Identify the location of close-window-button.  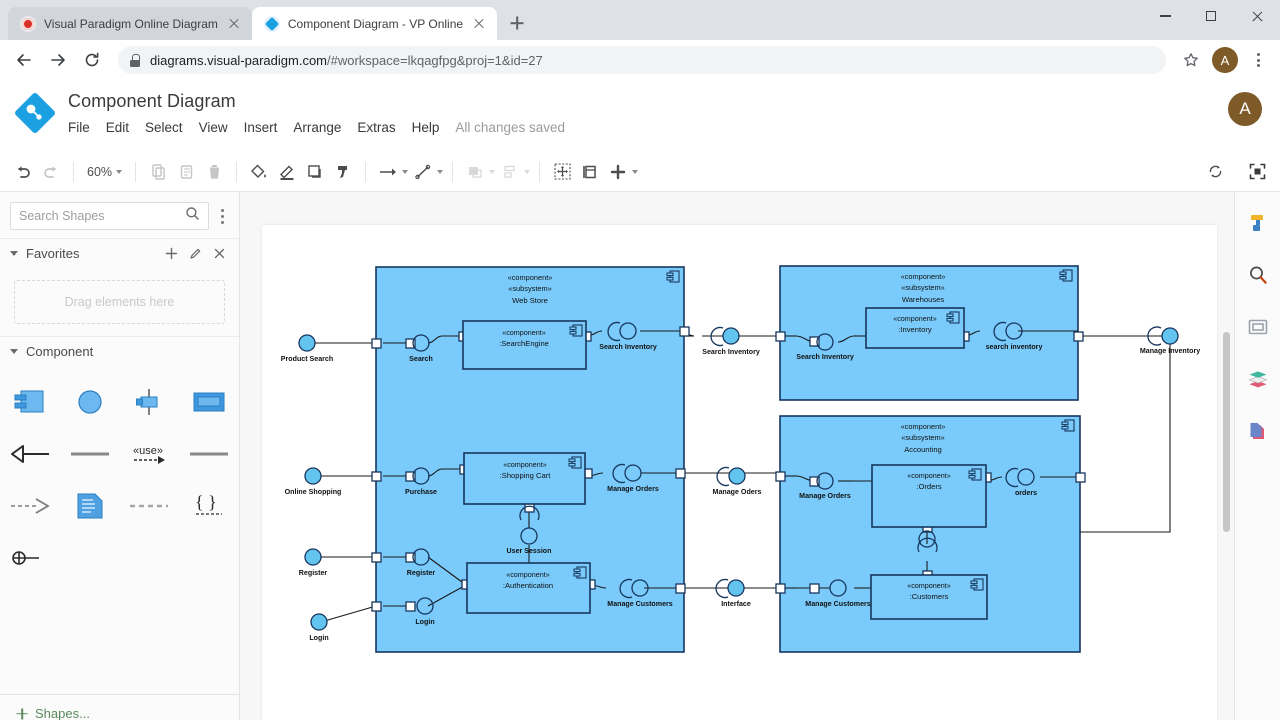
(1257, 16).